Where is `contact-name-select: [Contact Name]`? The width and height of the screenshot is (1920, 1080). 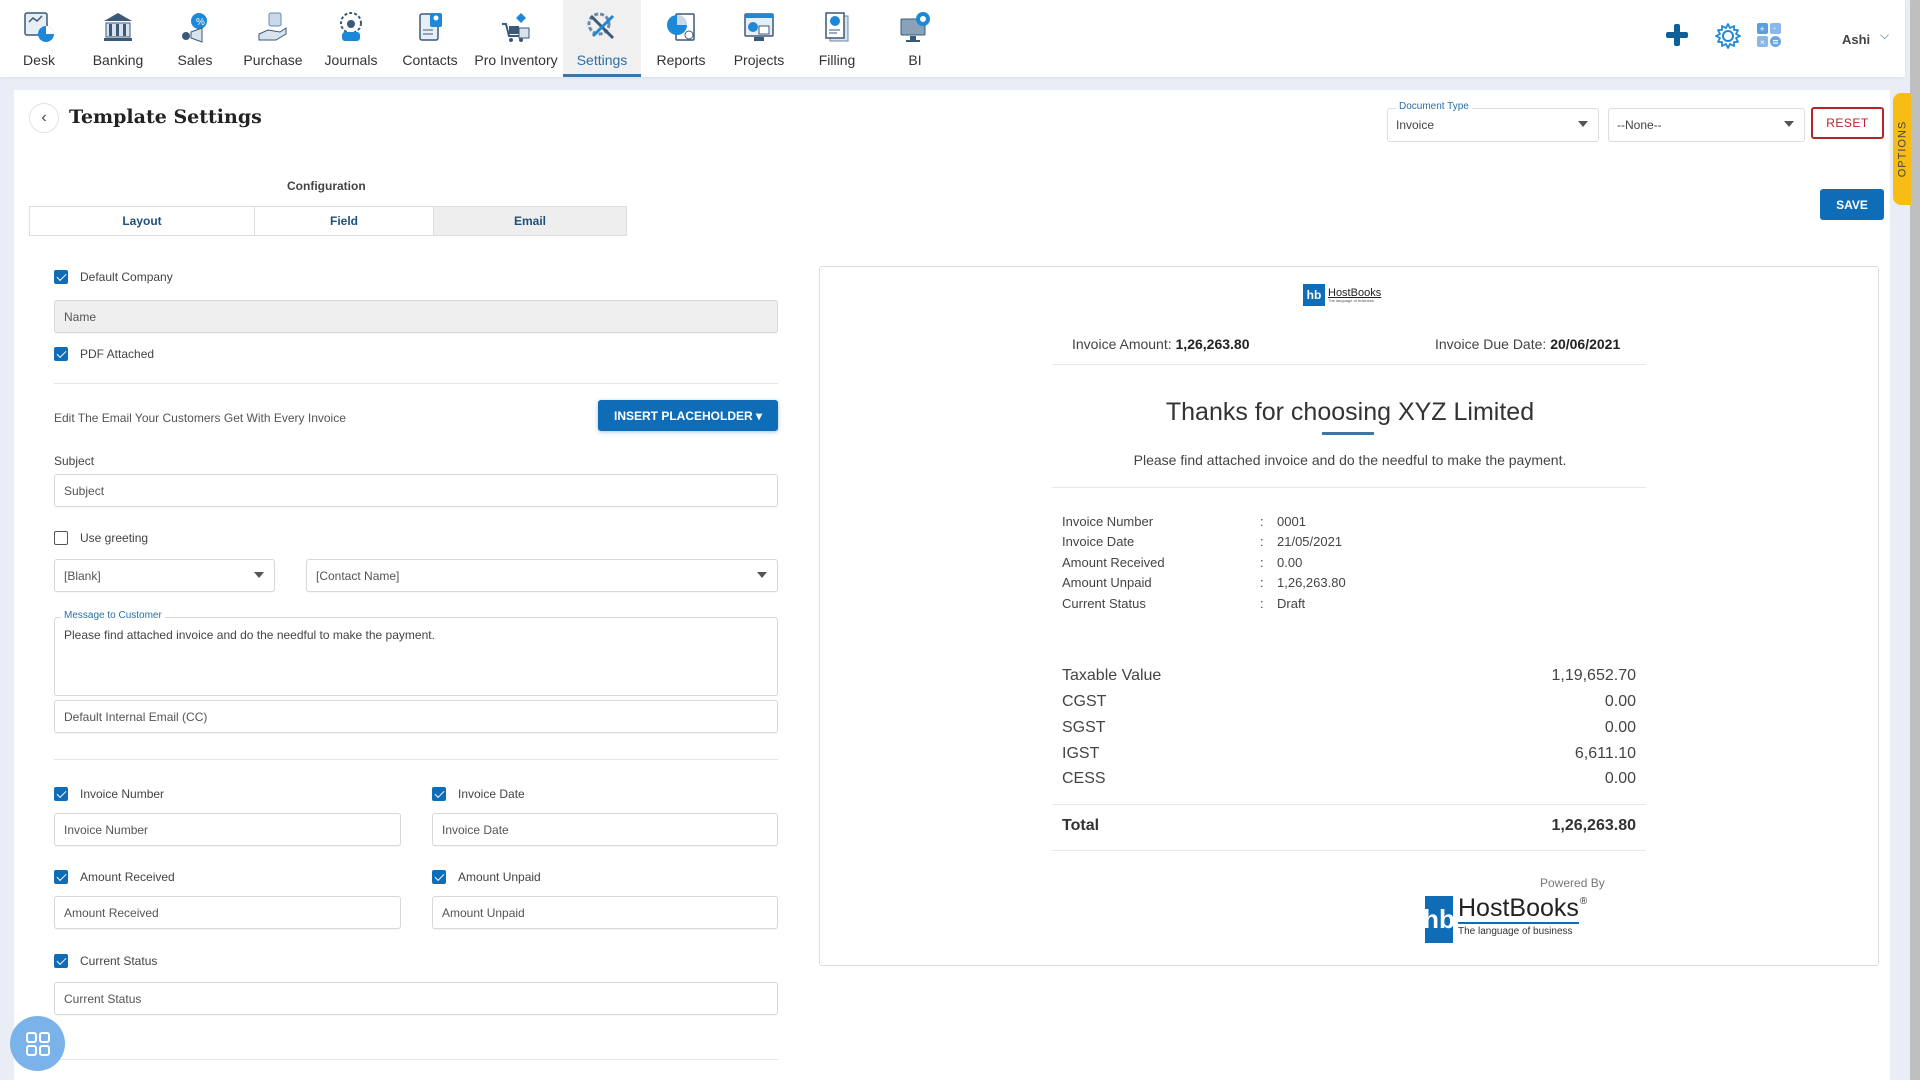
contact-name-select: [Contact Name] is located at coordinates (542, 575).